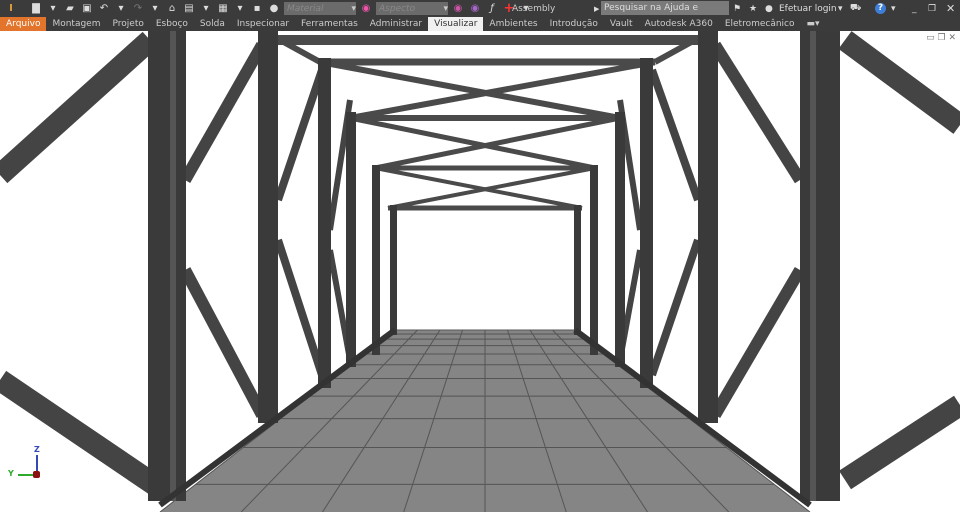  What do you see at coordinates (932, 9) in the screenshot?
I see `restore-window-button: ❐` at bounding box center [932, 9].